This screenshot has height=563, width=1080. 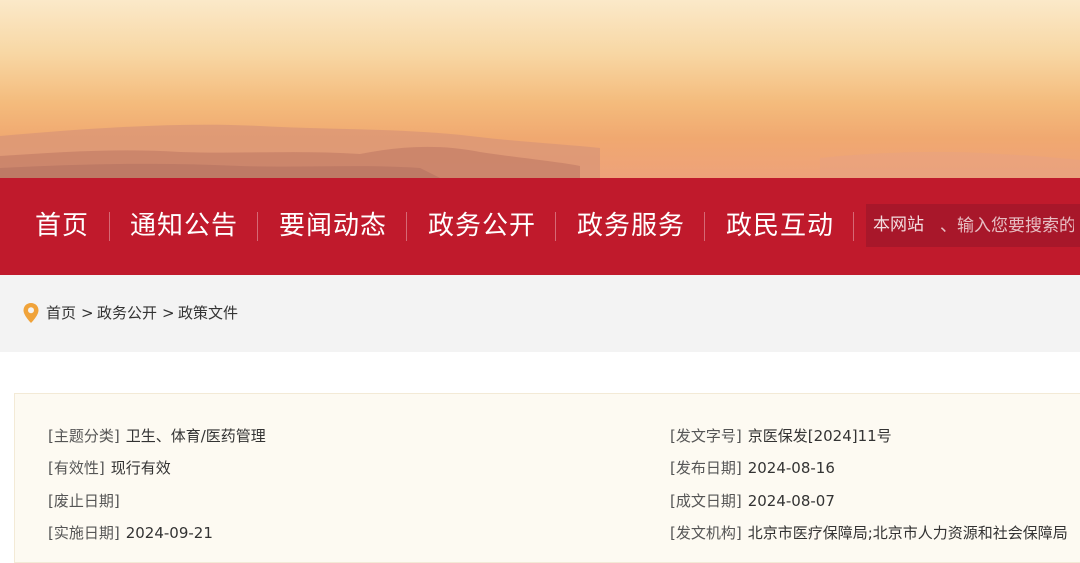 I want to click on breadcrumb-gov-disclosure: 政务公开, so click(x=127, y=313).